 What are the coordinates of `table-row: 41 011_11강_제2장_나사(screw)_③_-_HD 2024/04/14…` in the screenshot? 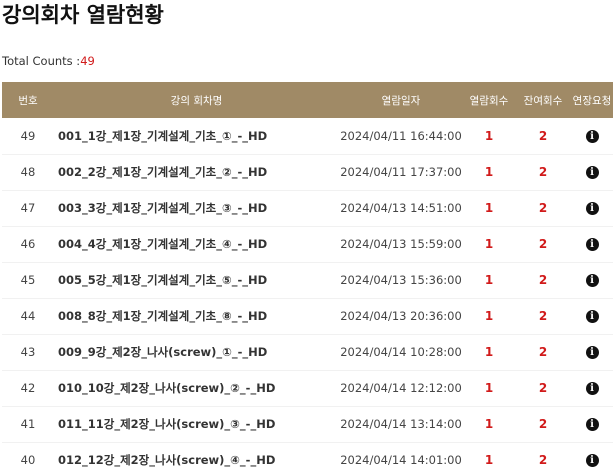 It's located at (307, 424).